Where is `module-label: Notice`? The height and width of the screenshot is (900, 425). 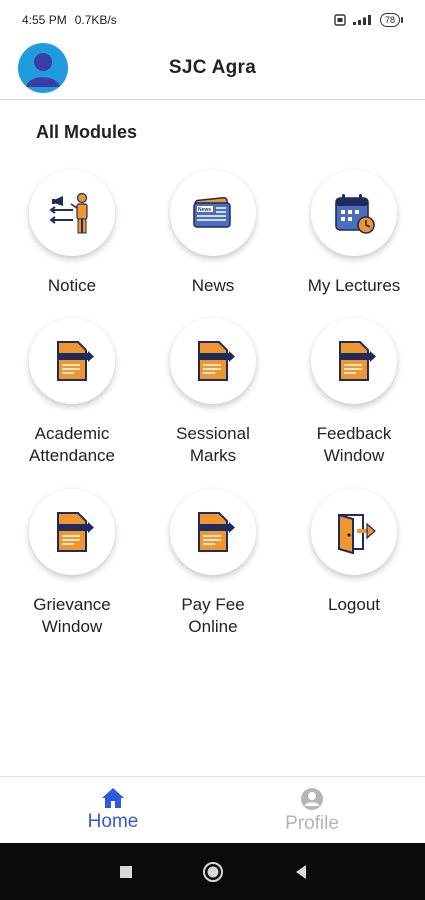 module-label: Notice is located at coordinates (72, 285).